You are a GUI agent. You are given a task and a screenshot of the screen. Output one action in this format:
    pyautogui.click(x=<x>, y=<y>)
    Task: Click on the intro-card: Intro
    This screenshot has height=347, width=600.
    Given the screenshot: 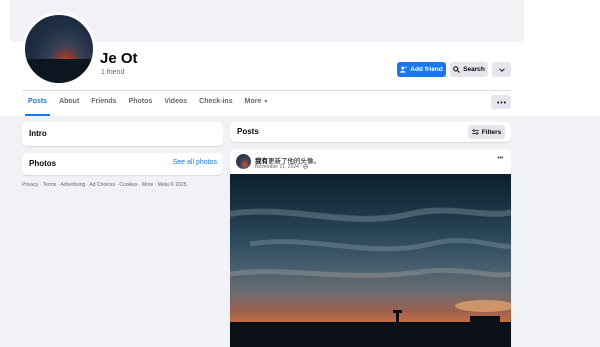 What is the action you would take?
    pyautogui.click(x=122, y=134)
    